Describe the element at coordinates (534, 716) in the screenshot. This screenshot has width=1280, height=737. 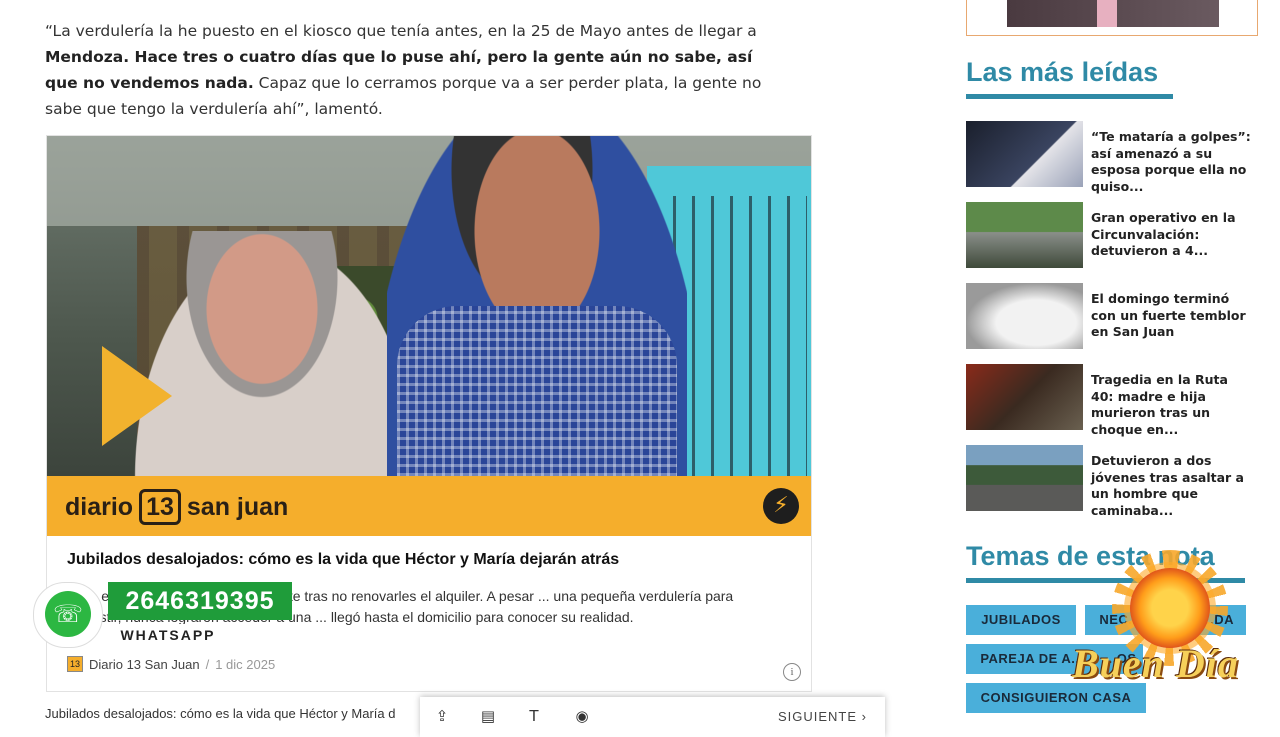
I see `text-size-icon: T` at that location.